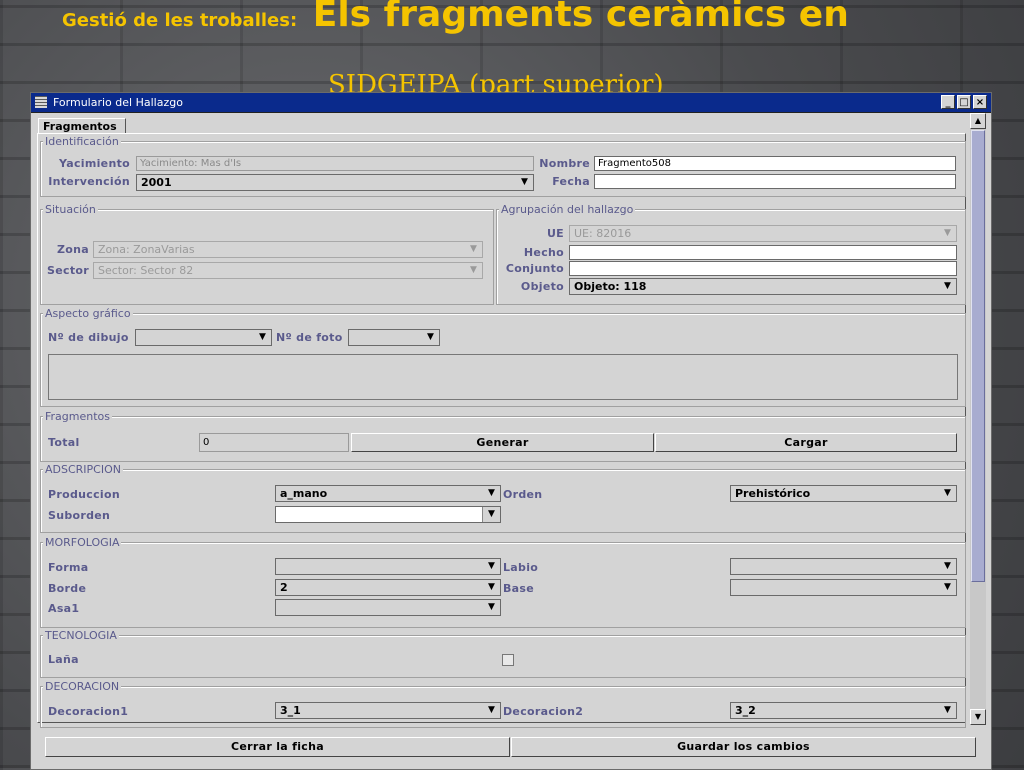 This screenshot has width=1024, height=770. I want to click on window-menu-icon, so click(41, 102).